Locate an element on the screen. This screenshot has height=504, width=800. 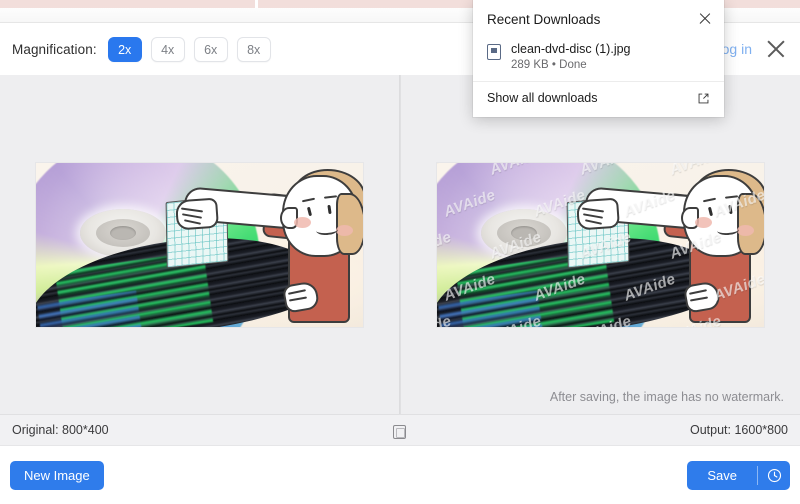
magnification-control: Magnification: 2x 4x 6x 8x is located at coordinates (141, 49).